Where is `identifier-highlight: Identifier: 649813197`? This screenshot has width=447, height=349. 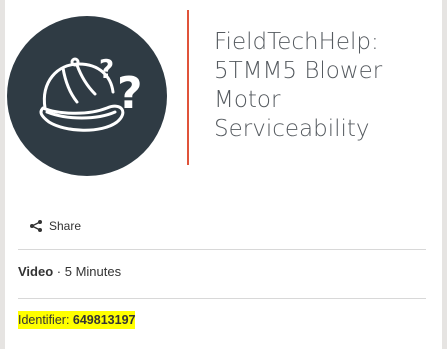
identifier-highlight: Identifier: 649813197 is located at coordinates (77, 320).